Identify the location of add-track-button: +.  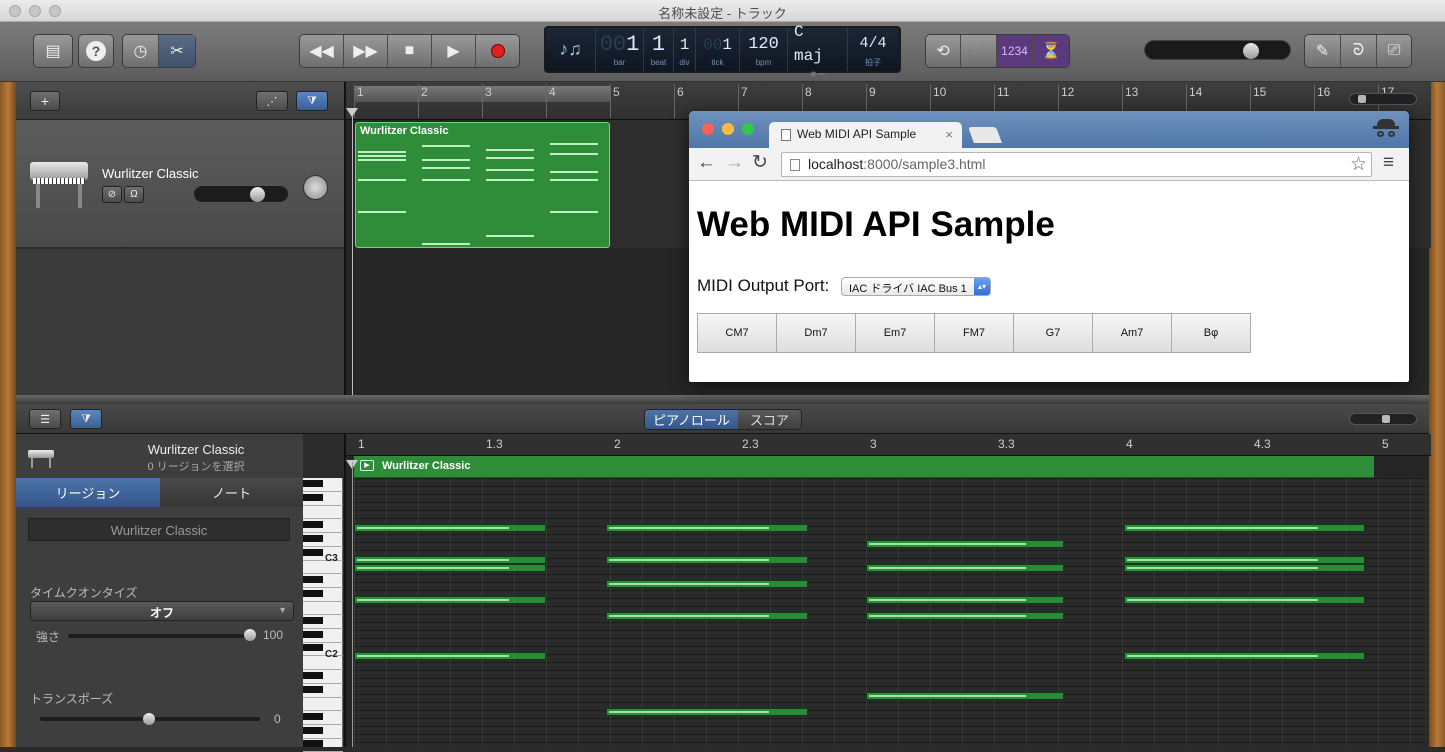
(45, 101).